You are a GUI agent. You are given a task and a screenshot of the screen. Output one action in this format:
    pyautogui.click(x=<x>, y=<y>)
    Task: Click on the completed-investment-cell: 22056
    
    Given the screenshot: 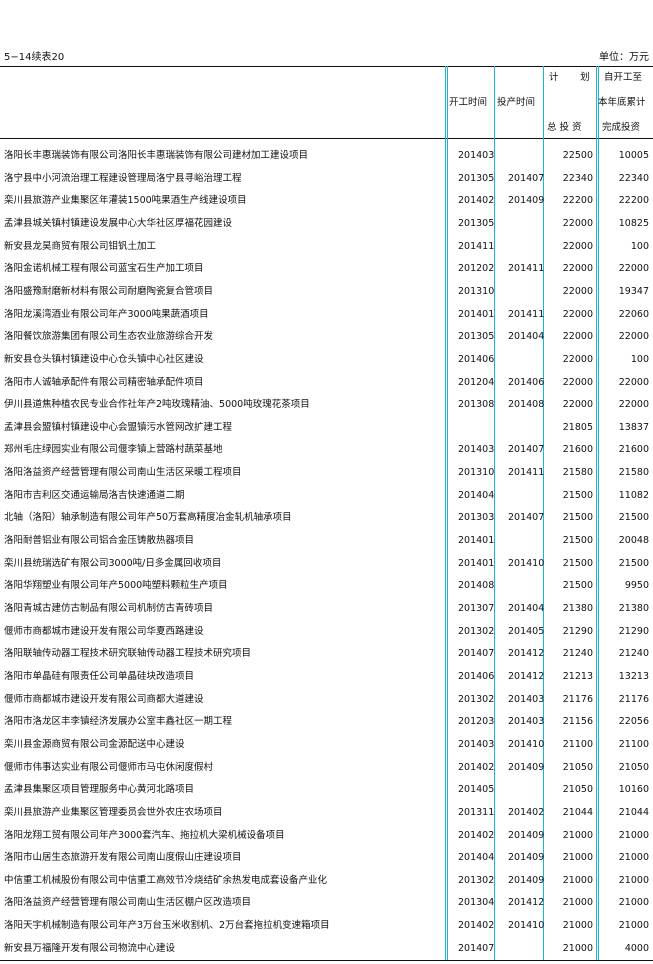 What is the action you would take?
    pyautogui.click(x=633, y=722)
    